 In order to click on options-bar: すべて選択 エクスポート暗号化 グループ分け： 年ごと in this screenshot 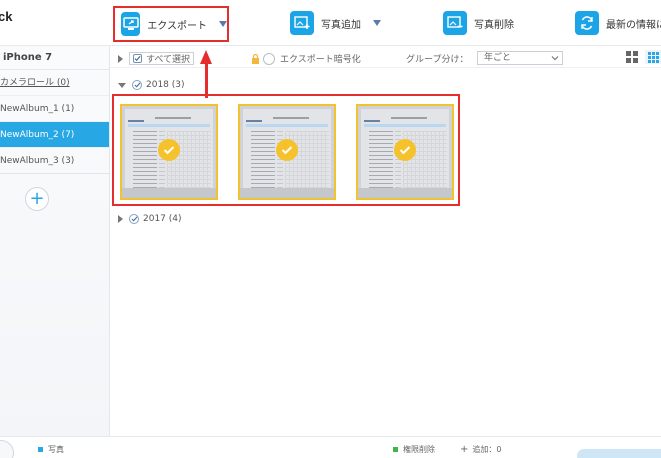, I will do `click(385, 57)`.